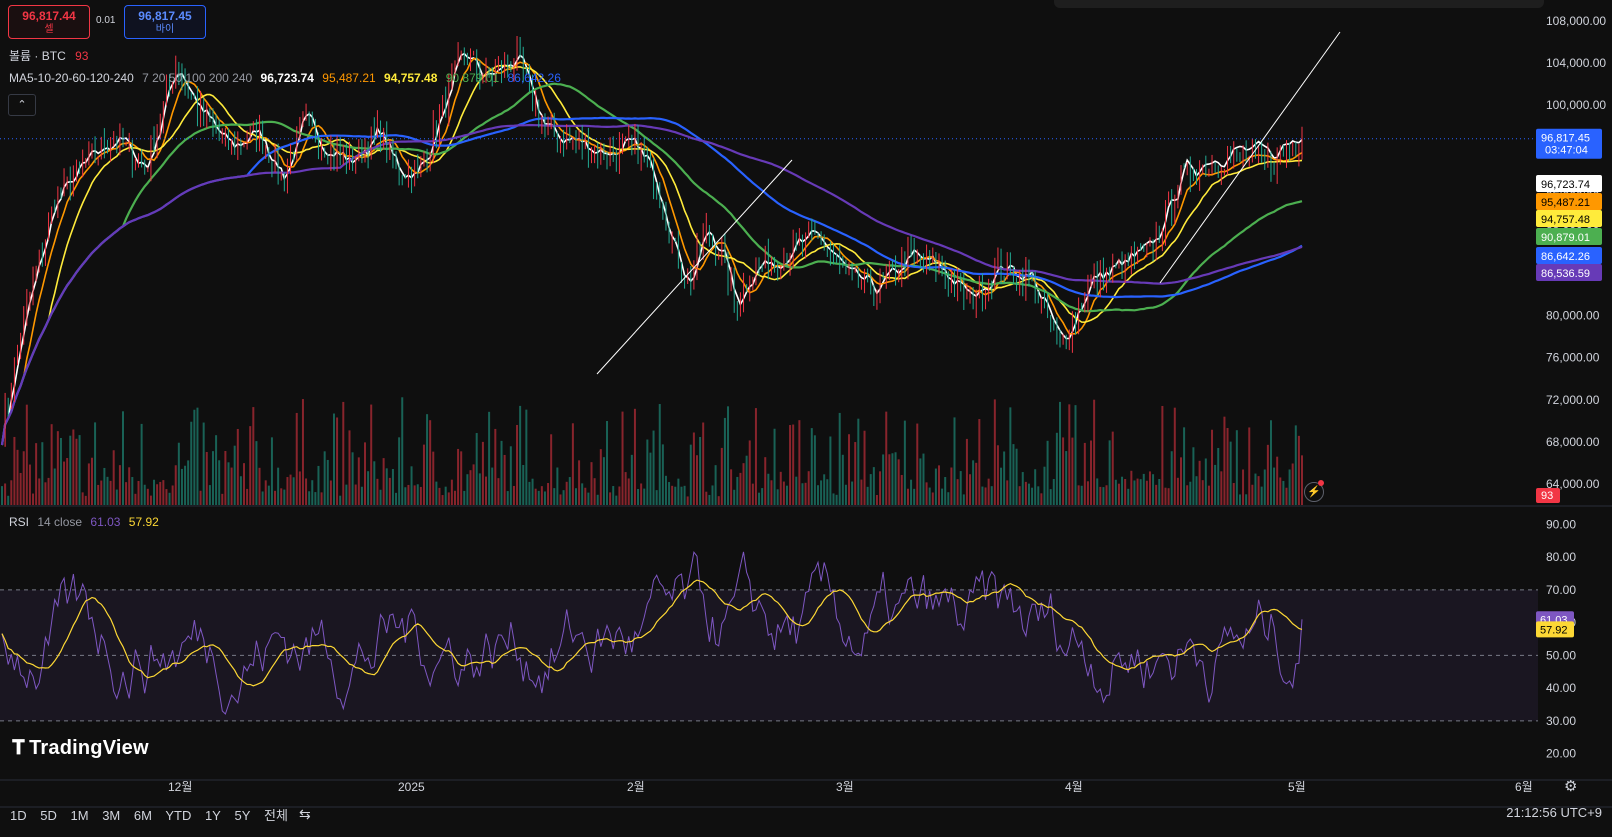 The image size is (1612, 837). I want to click on calendar-range-icon: ⇆, so click(305, 814).